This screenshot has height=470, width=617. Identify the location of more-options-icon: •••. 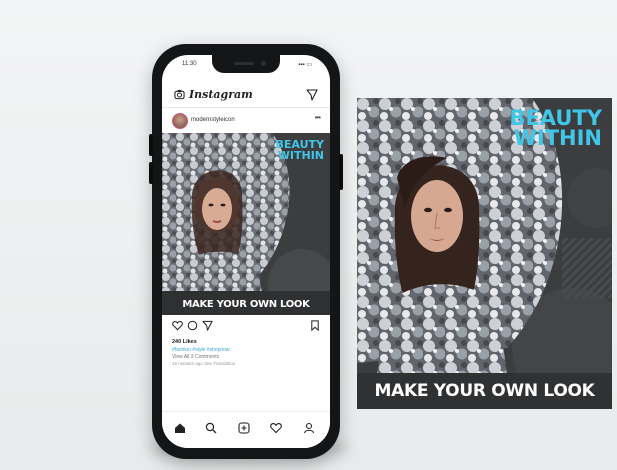
(318, 117).